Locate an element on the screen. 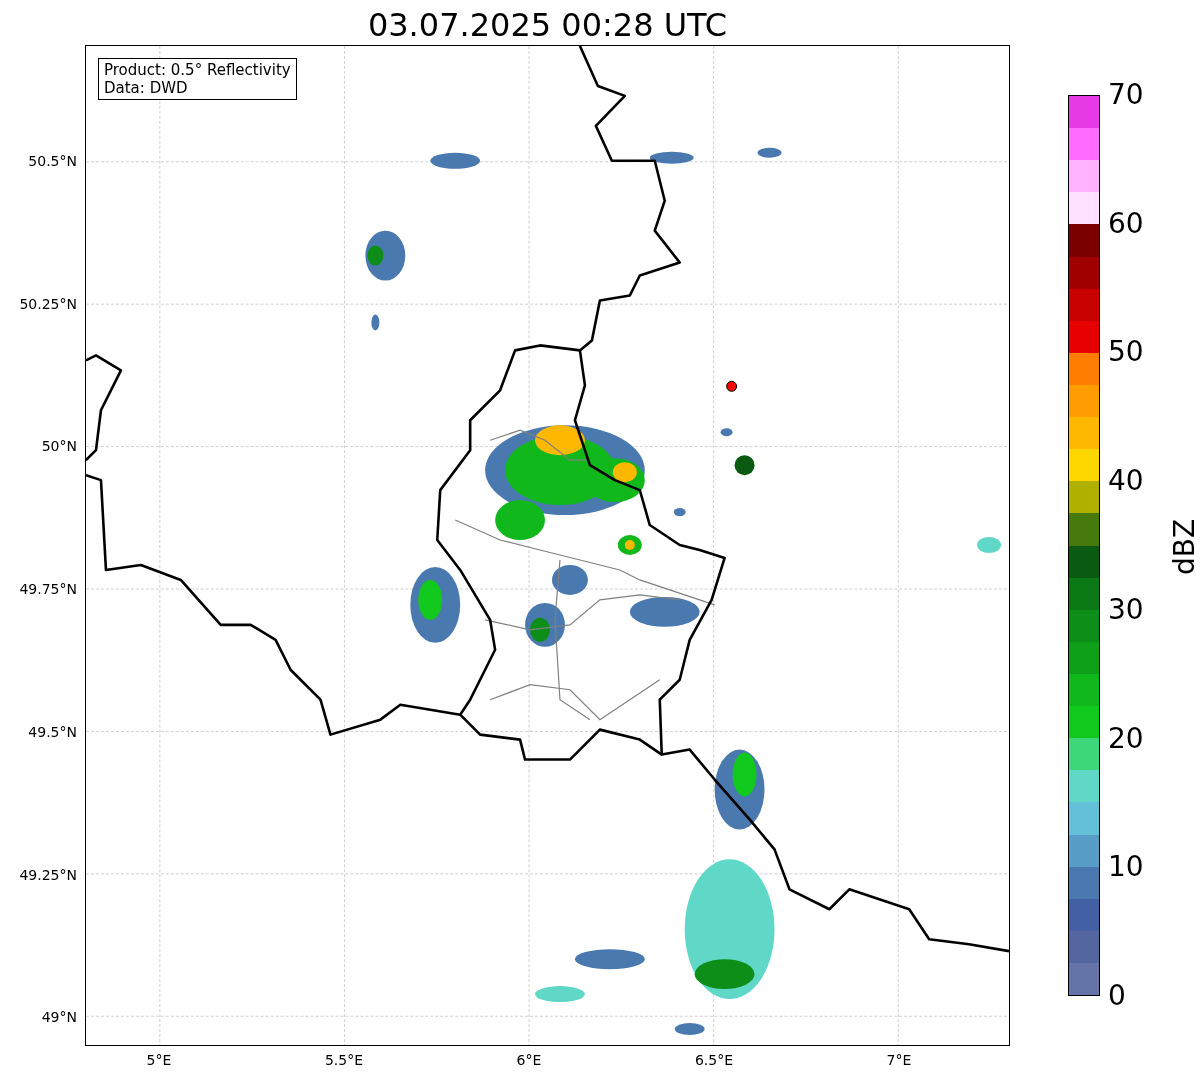  tick-label: 40 is located at coordinates (1126, 481).